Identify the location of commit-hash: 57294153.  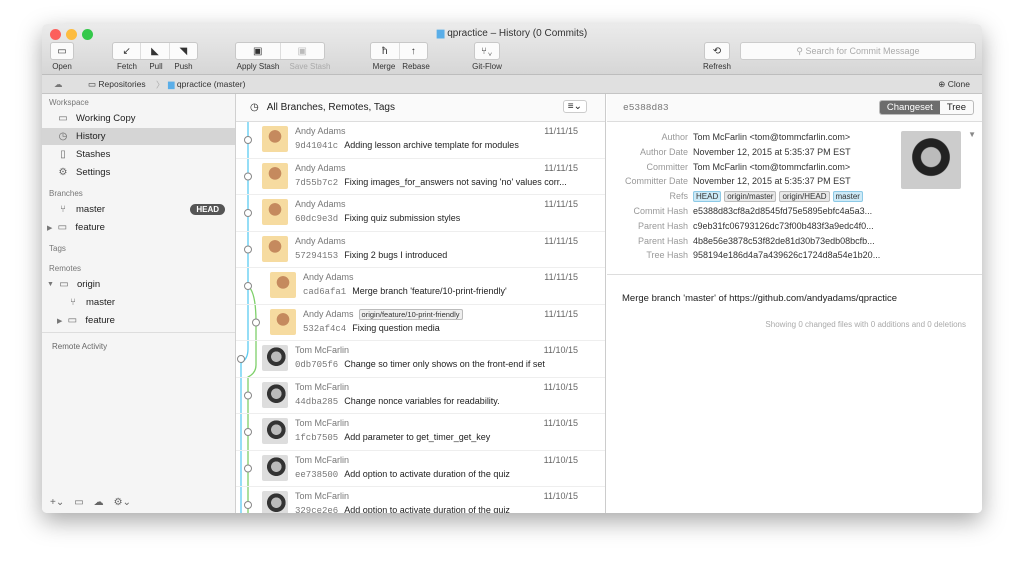
(317, 255).